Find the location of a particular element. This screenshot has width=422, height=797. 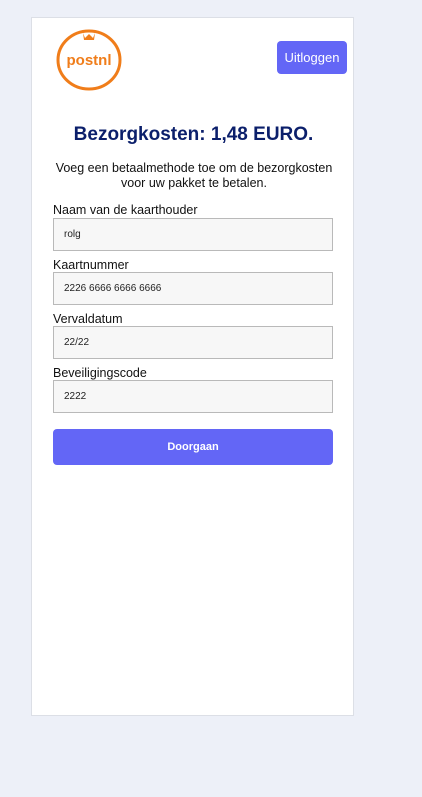

cardholder-name-label: Naam van de kaarthouder is located at coordinates (125, 210).